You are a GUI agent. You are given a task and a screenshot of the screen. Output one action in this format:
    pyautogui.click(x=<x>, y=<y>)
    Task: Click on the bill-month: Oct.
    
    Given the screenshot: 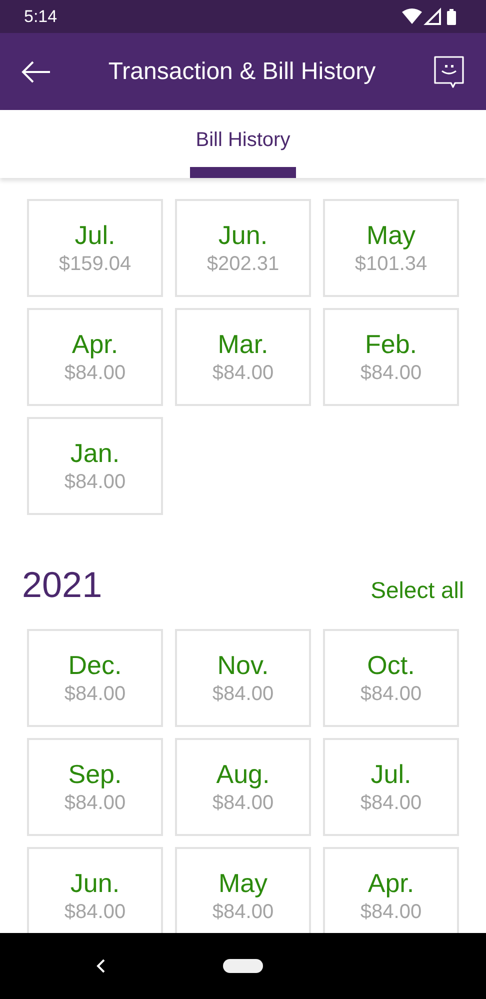 What is the action you would take?
    pyautogui.click(x=391, y=665)
    